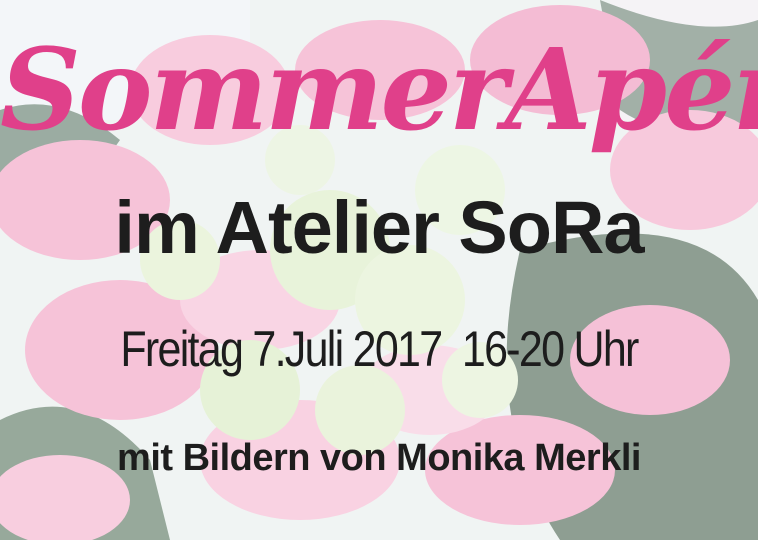 The height and width of the screenshot is (540, 758). What do you see at coordinates (379, 458) in the screenshot?
I see `artist-line: mit Bildern von Monika Merkli` at bounding box center [379, 458].